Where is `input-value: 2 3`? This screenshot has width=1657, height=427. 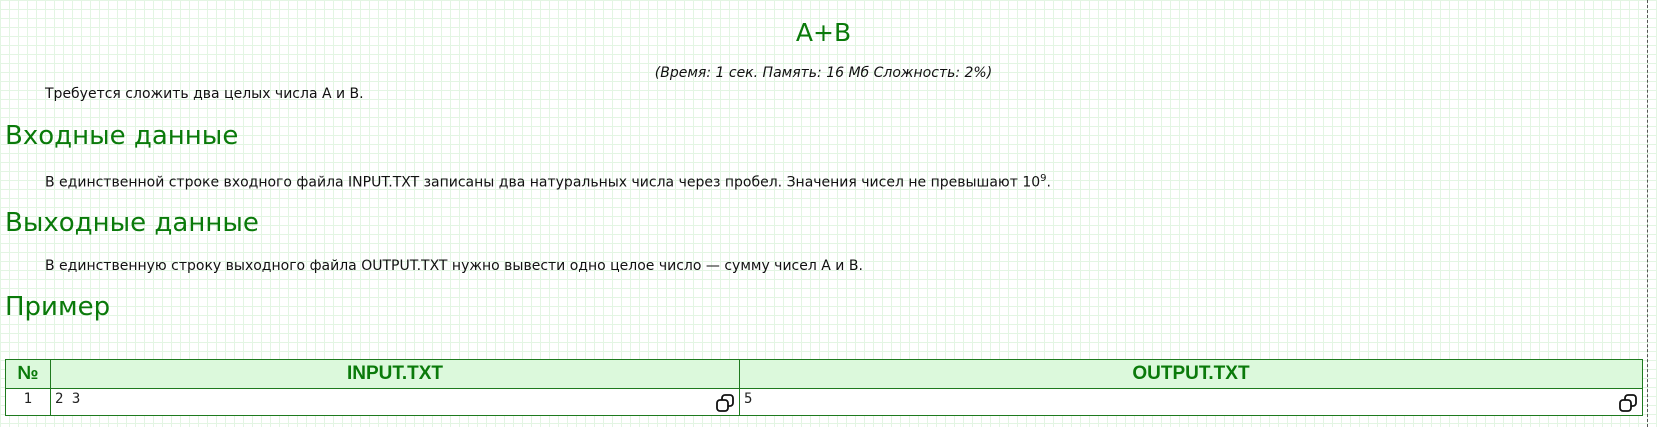
input-value: 2 3 is located at coordinates (68, 399).